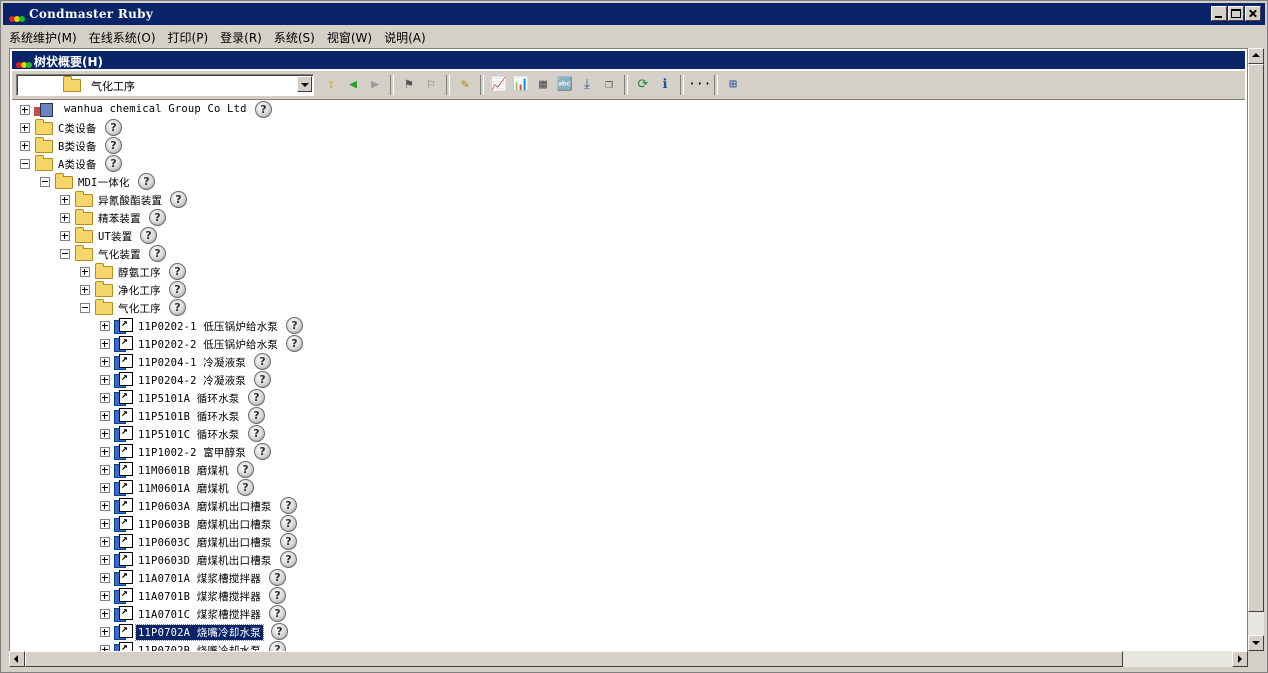 The width and height of the screenshot is (1268, 673). I want to click on vertical-scrollbar, so click(1256, 349).